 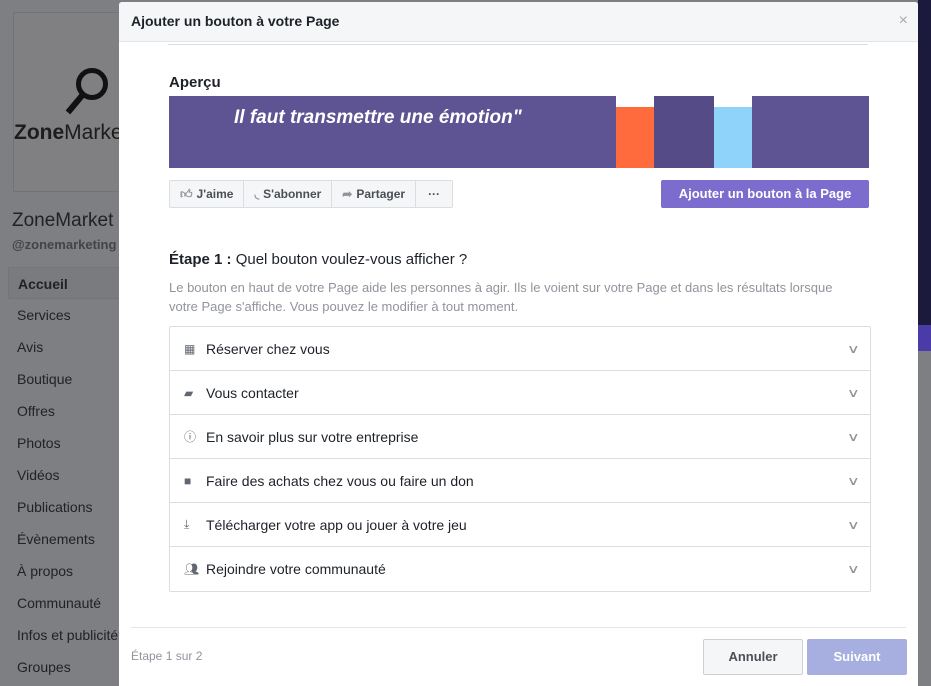 What do you see at coordinates (189, 392) in the screenshot?
I see `chat-icon: ▰` at bounding box center [189, 392].